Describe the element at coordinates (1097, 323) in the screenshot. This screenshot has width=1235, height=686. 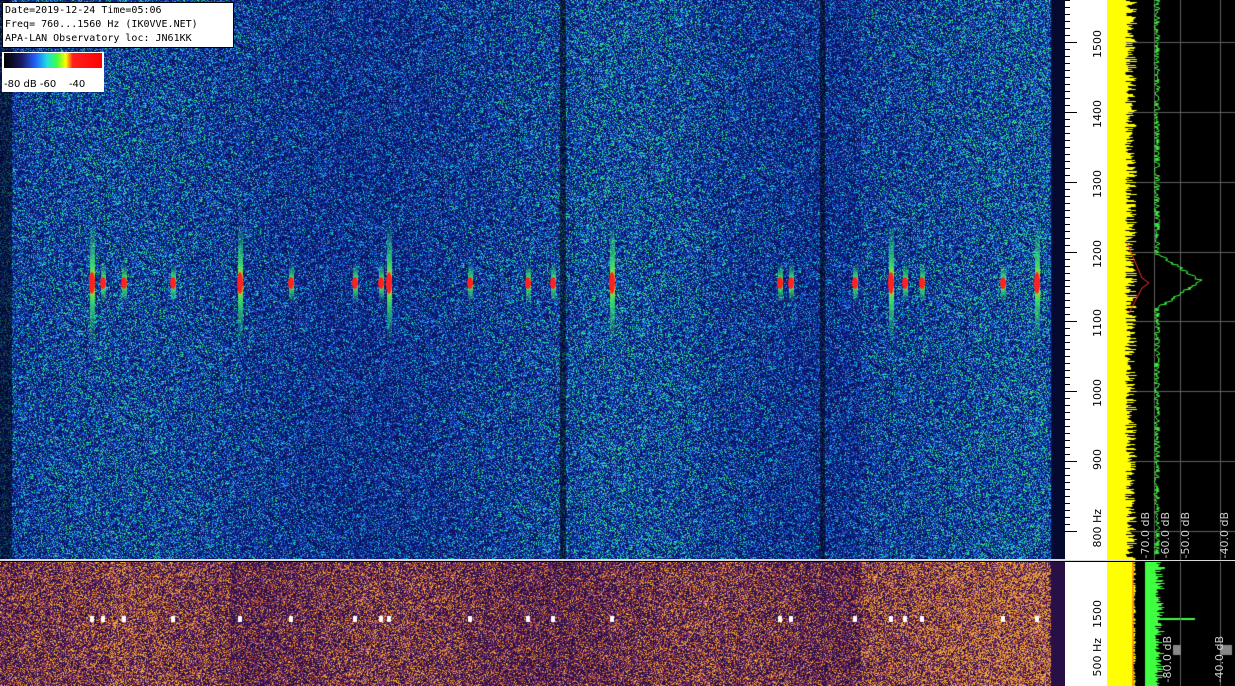
I see `freq-tick-label: 1100` at that location.